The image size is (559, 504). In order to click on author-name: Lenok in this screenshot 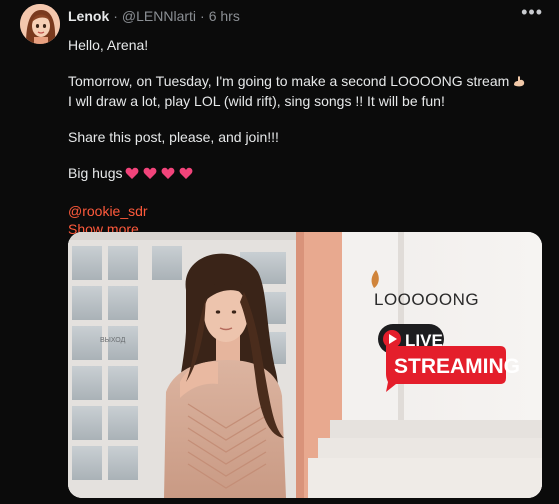, I will do `click(88, 16)`.